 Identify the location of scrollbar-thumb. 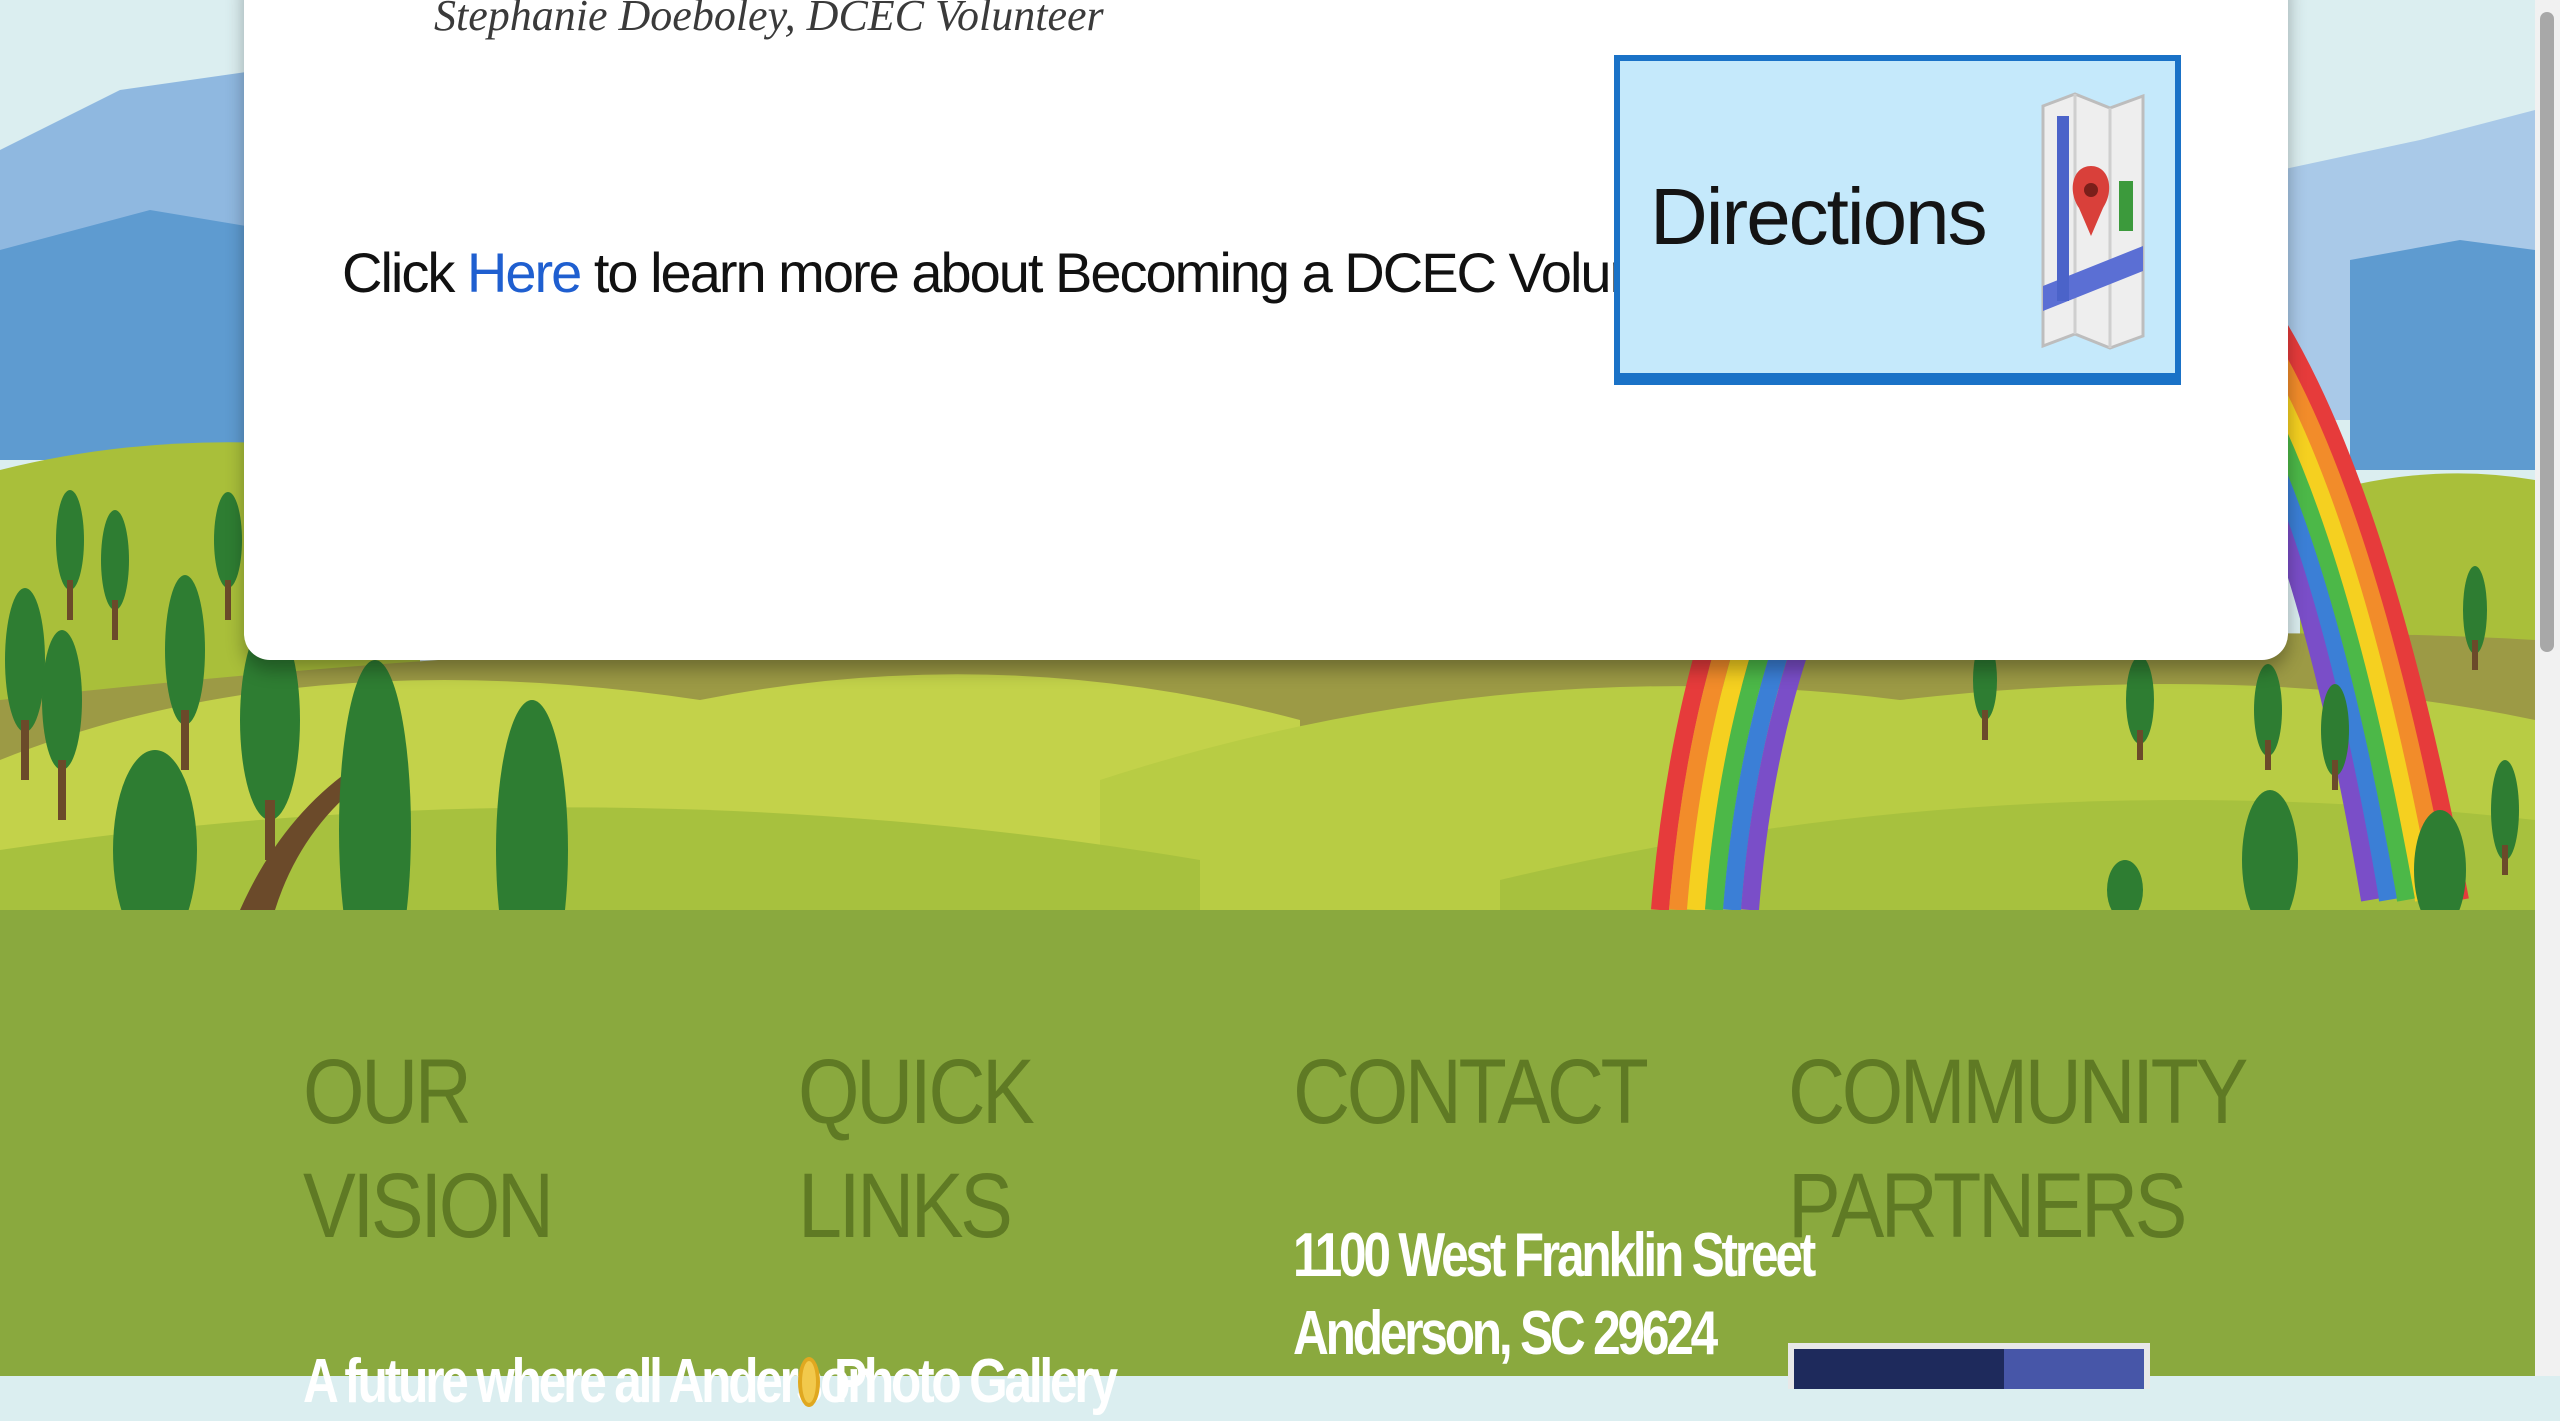
(2547, 332).